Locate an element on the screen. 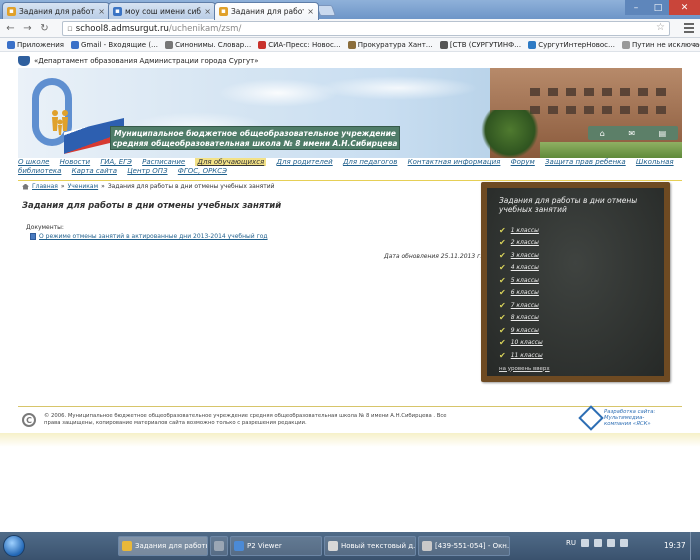 Image resolution: width=700 pixels, height=560 pixels. show-desktop-button is located at coordinates (695, 546).